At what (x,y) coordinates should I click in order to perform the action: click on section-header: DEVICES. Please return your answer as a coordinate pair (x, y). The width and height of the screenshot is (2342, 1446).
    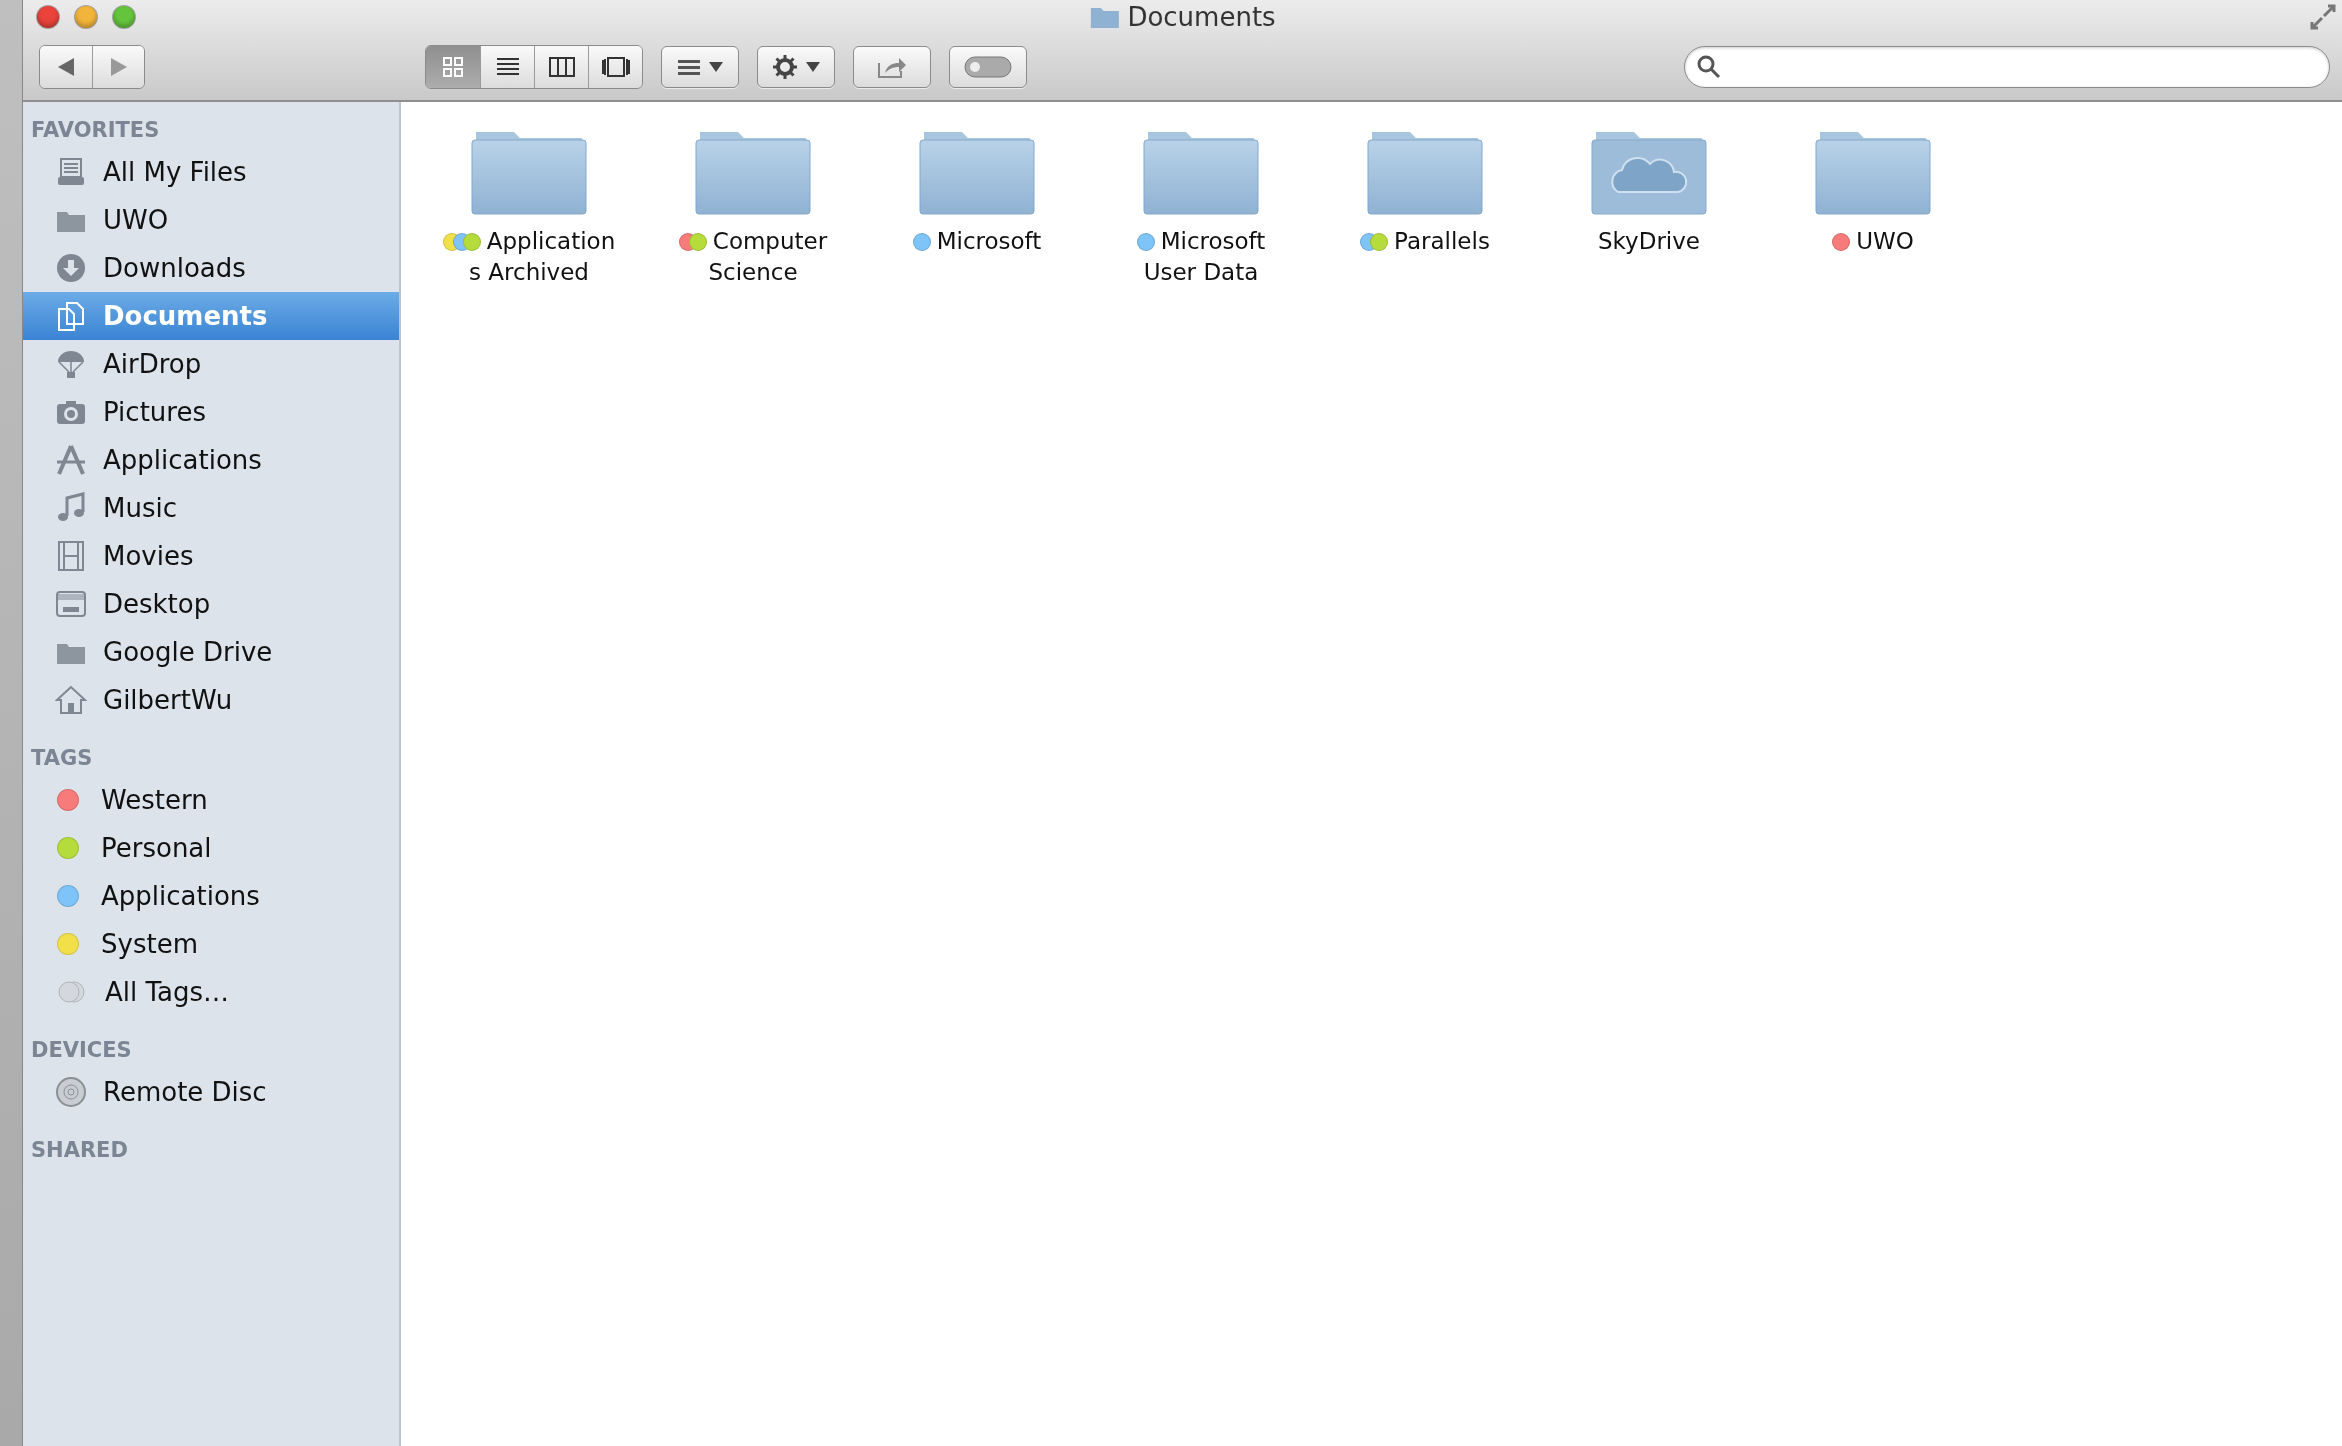
    Looking at the image, I should click on (81, 1050).